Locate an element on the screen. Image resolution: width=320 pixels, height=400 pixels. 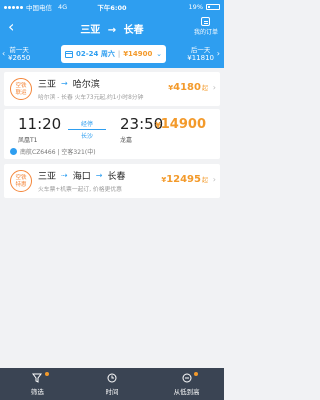
combo-tag: 空铁 特惠 is located at coordinates (21, 181).